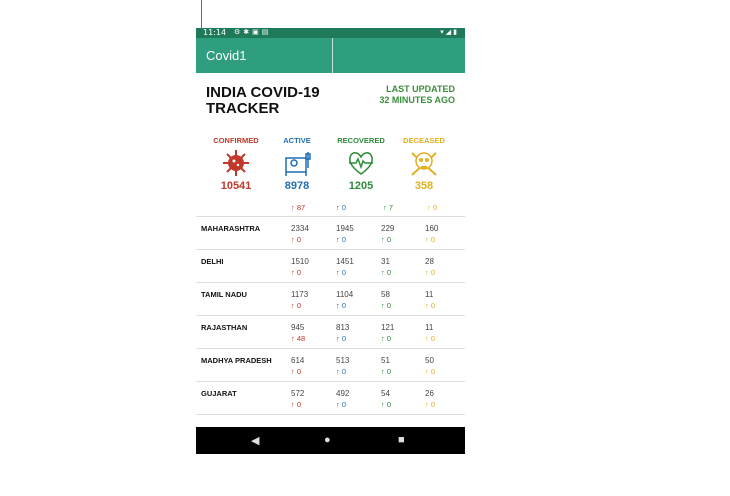 Image resolution: width=730 pixels, height=496 pixels. What do you see at coordinates (401, 440) in the screenshot?
I see `recents-square-icon: ■` at bounding box center [401, 440].